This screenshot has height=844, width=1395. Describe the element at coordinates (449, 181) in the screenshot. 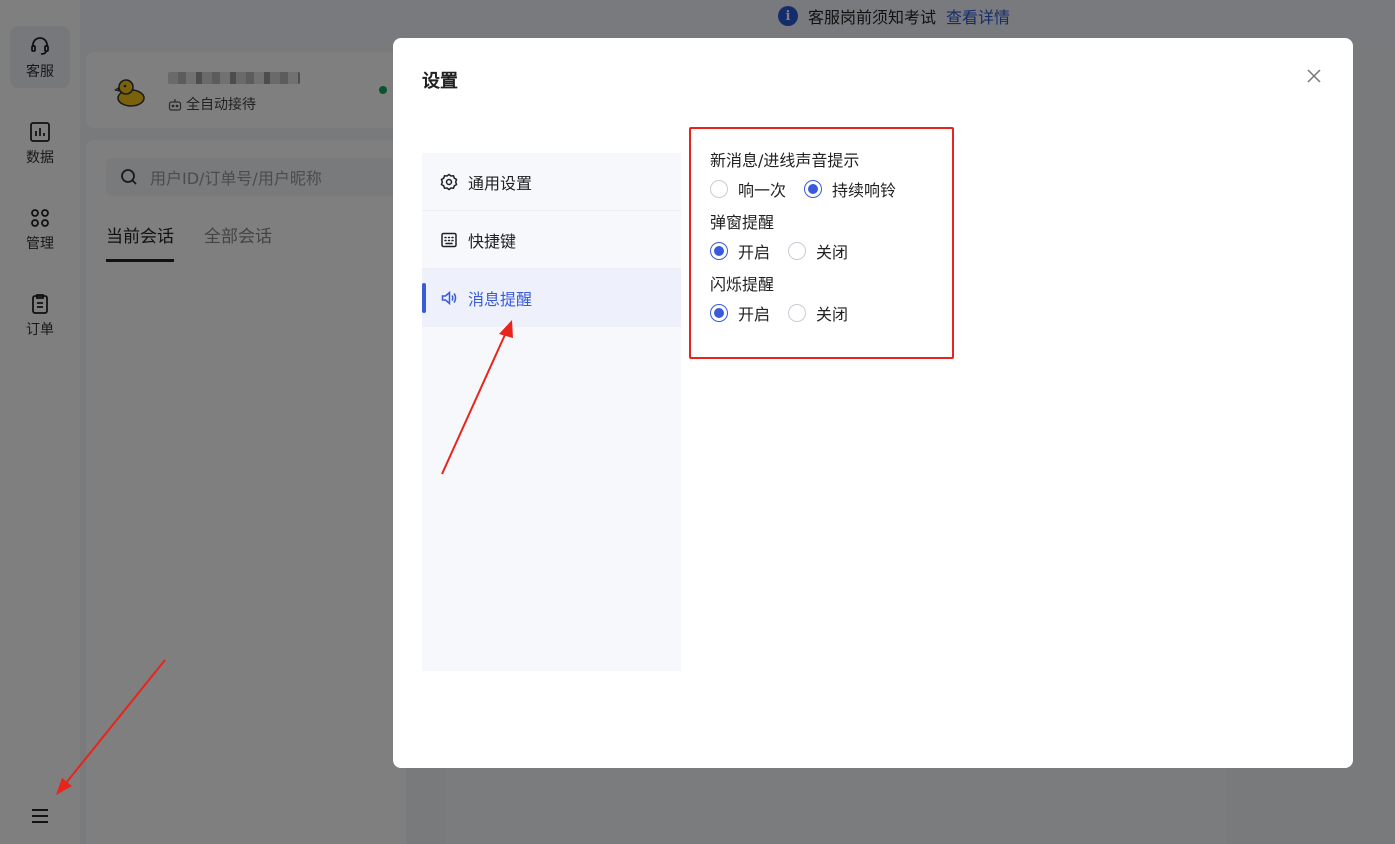

I see `gear-icon` at that location.